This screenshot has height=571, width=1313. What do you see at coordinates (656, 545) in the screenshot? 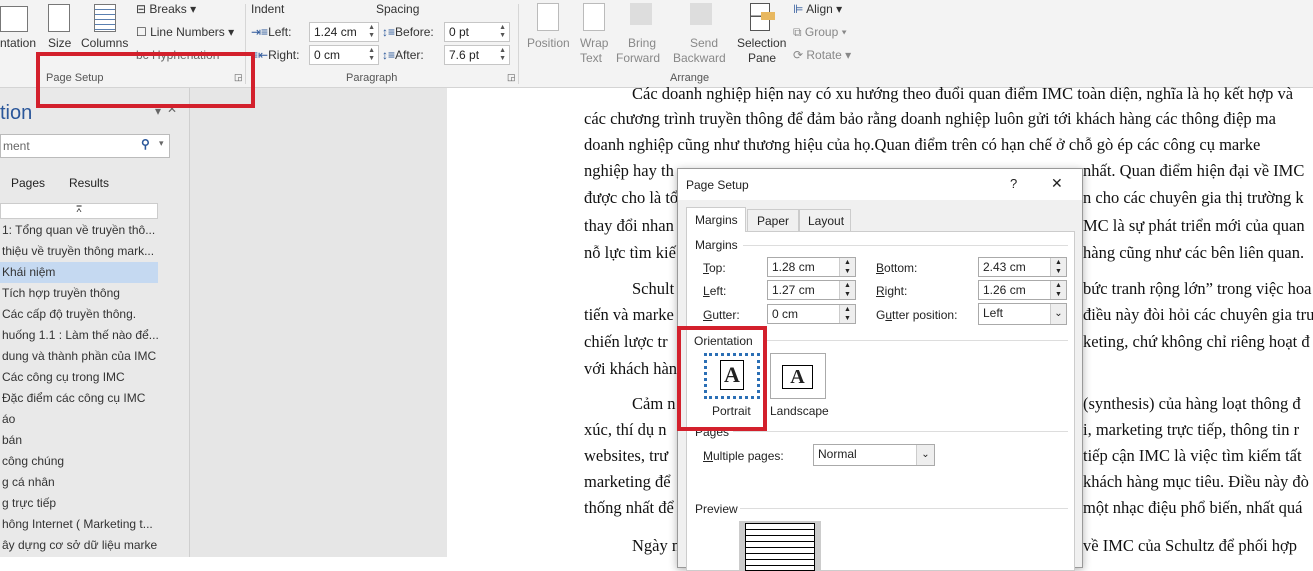
I see `document-line-text: Ngày n` at bounding box center [656, 545].